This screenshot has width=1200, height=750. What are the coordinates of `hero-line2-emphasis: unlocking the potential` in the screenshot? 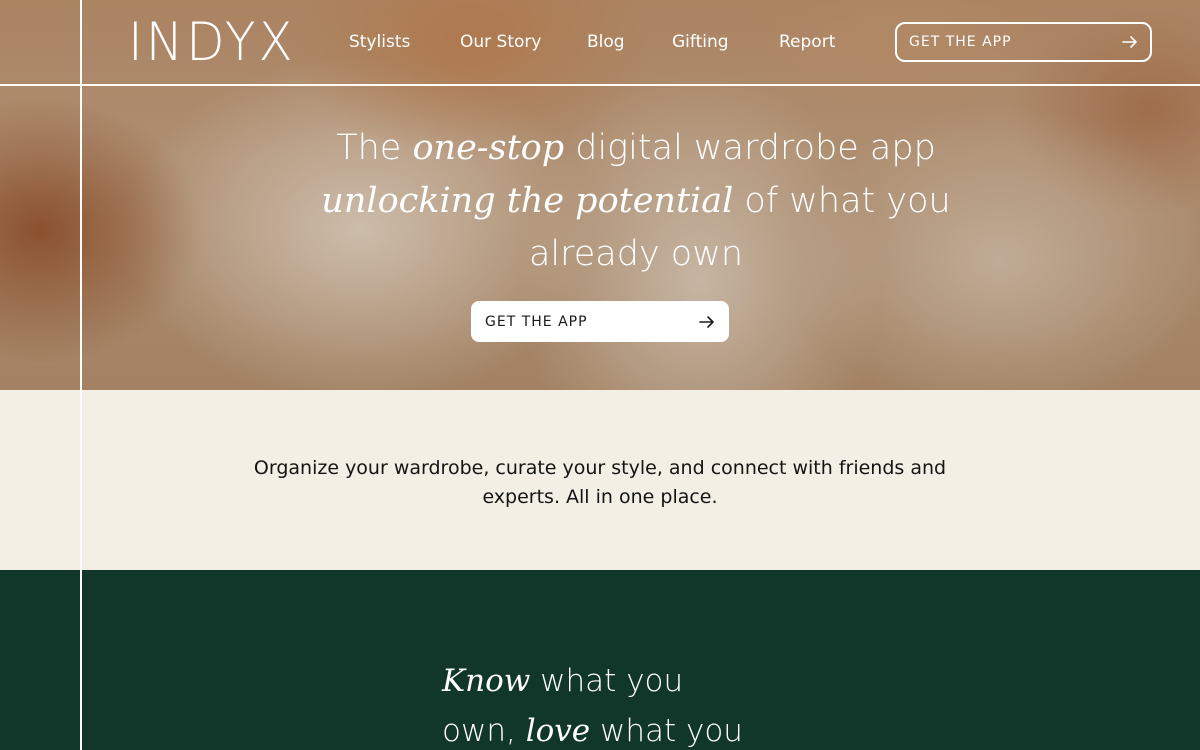 It's located at (527, 201).